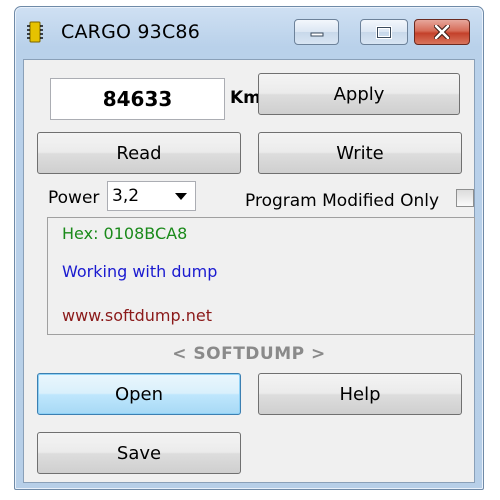 This screenshot has width=500, height=500. I want to click on write-button: Write, so click(360, 153).